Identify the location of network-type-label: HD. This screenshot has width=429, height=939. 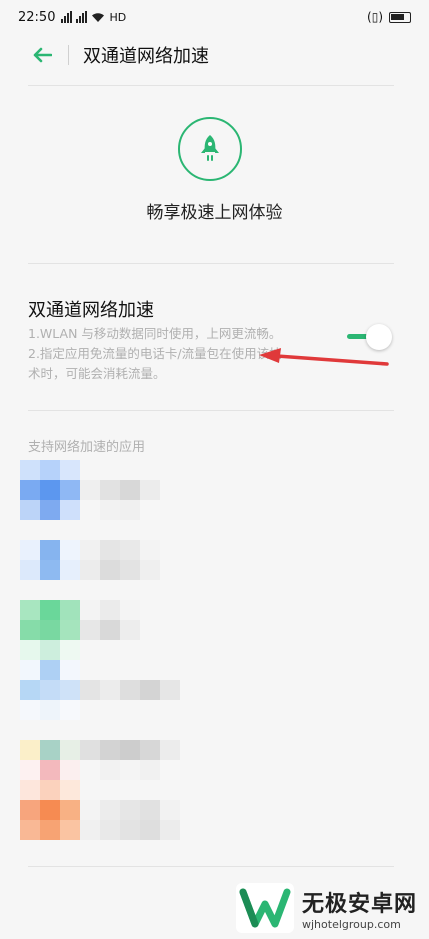
(118, 17).